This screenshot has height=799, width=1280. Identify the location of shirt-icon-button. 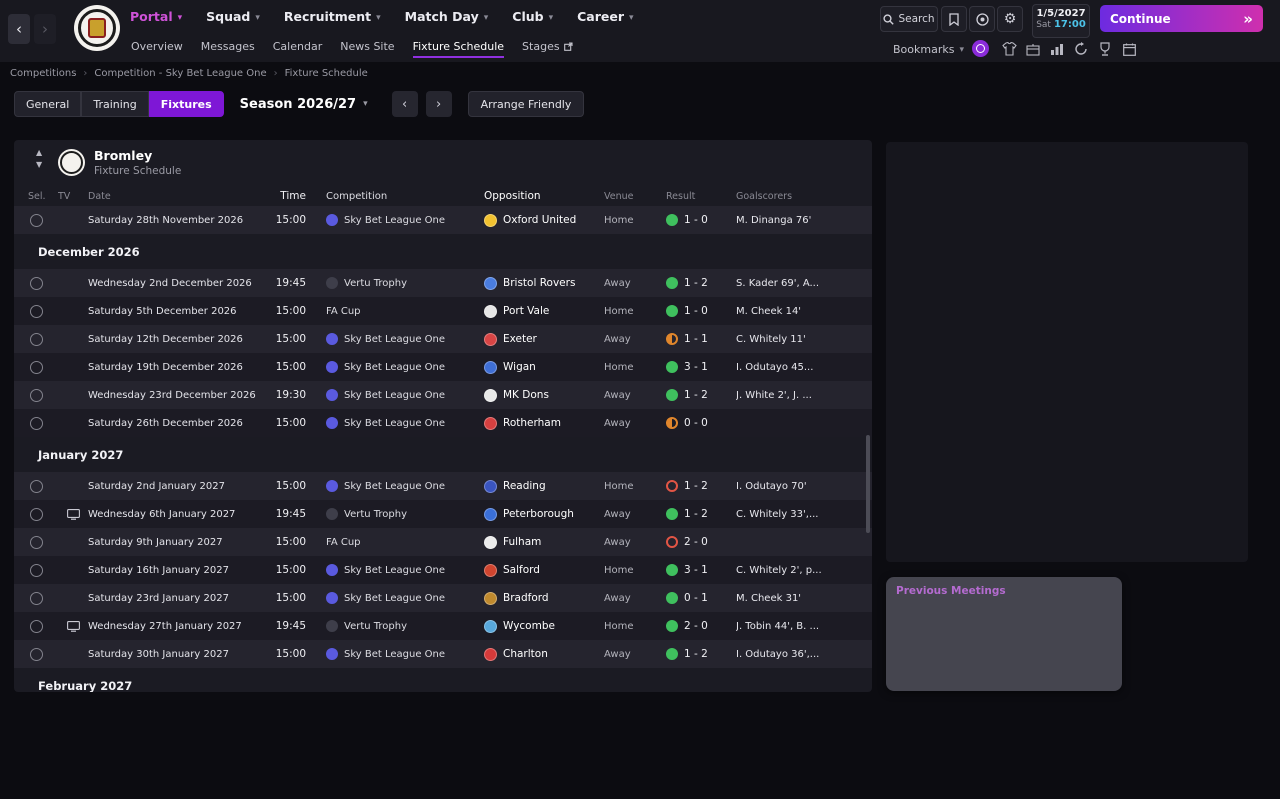
(1009, 49).